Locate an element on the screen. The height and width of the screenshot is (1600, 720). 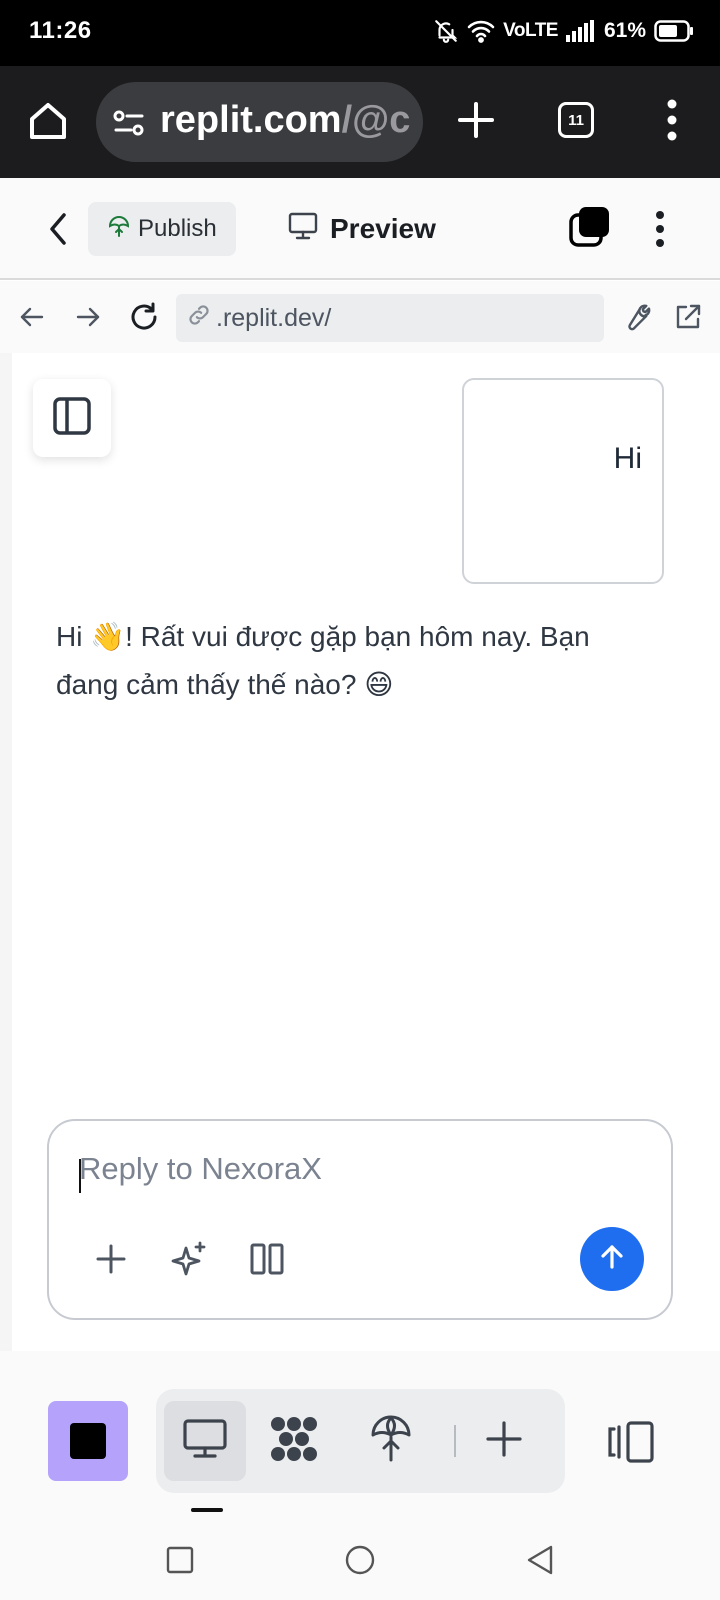
tool-group is located at coordinates (360, 1441).